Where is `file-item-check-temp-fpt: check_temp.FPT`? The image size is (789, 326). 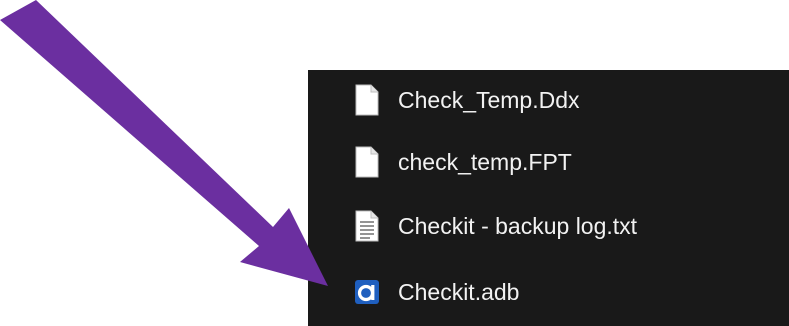 file-item-check-temp-fpt: check_temp.FPT is located at coordinates (548, 162).